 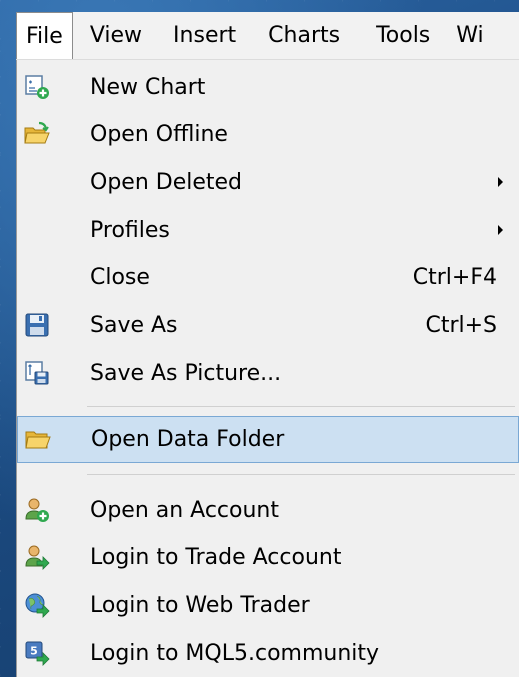 What do you see at coordinates (37, 134) in the screenshot?
I see `open-folder-icon` at bounding box center [37, 134].